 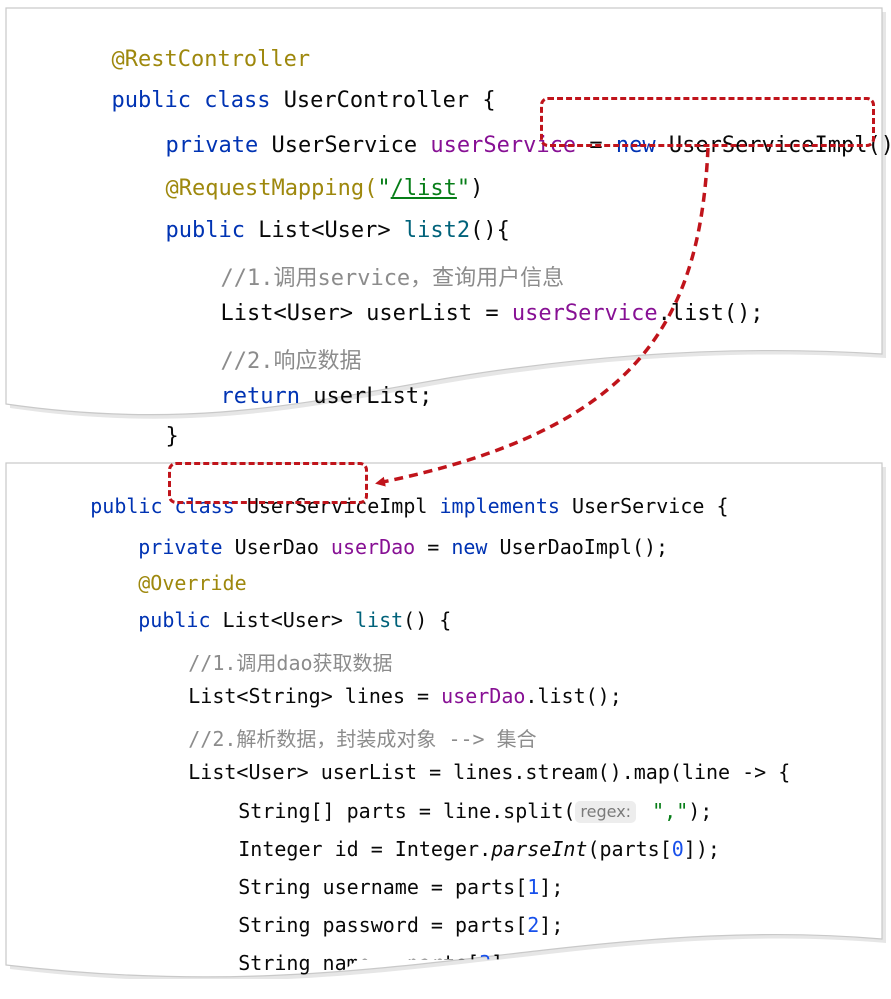 I want to click on highlight-box-new-impl, so click(x=707, y=122).